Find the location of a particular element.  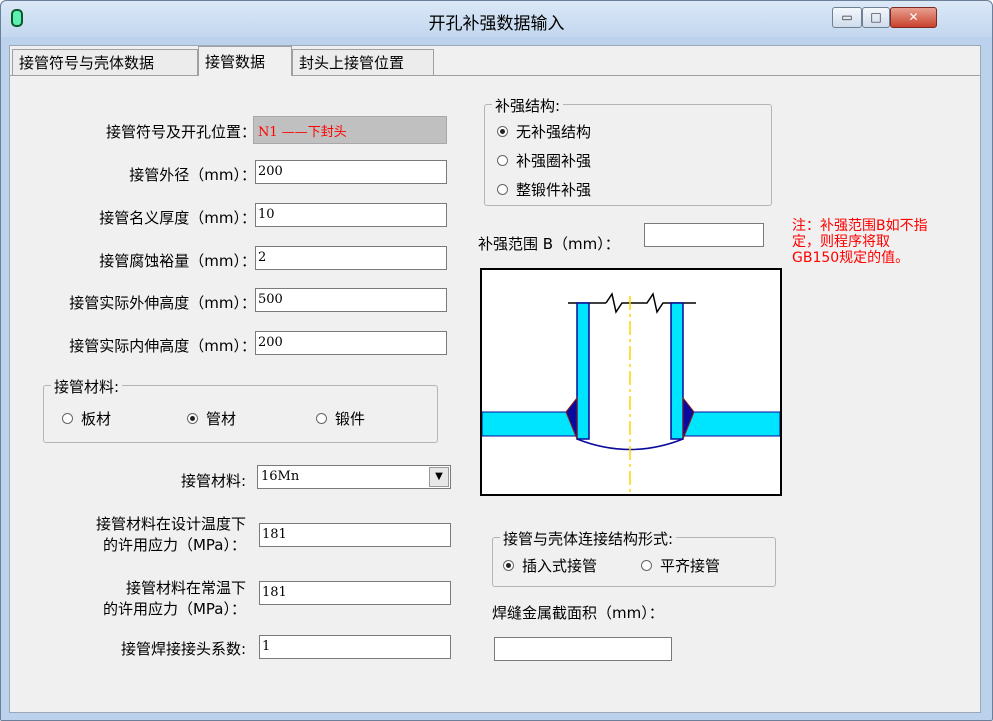

radio-no-reinforcement-dot is located at coordinates (502, 131).